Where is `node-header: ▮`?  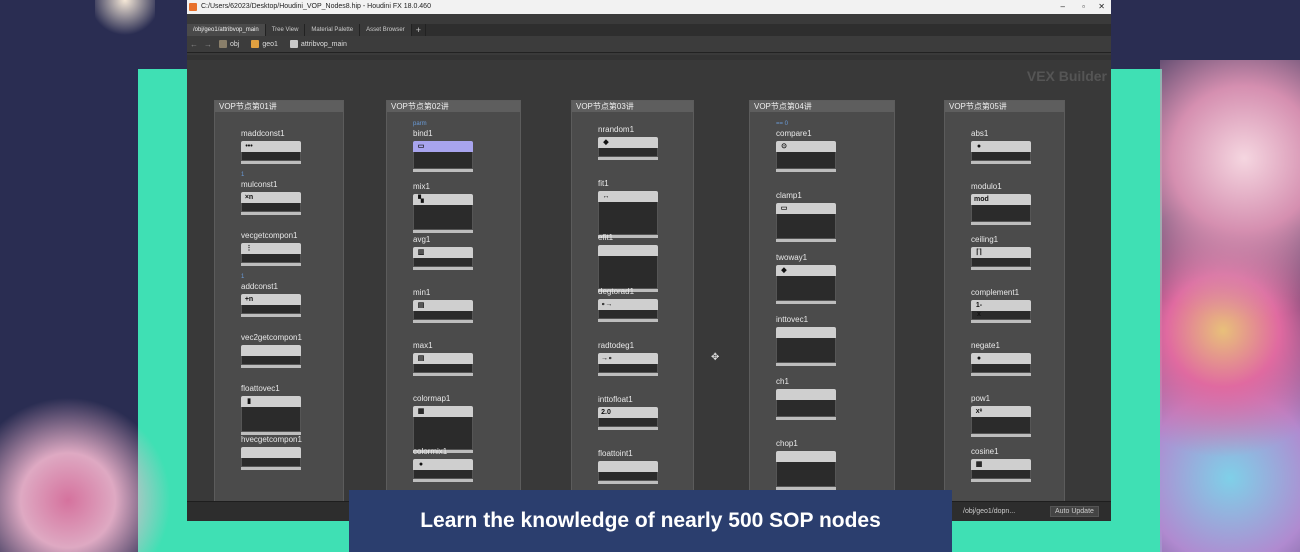
node-header: ▮ is located at coordinates (271, 401).